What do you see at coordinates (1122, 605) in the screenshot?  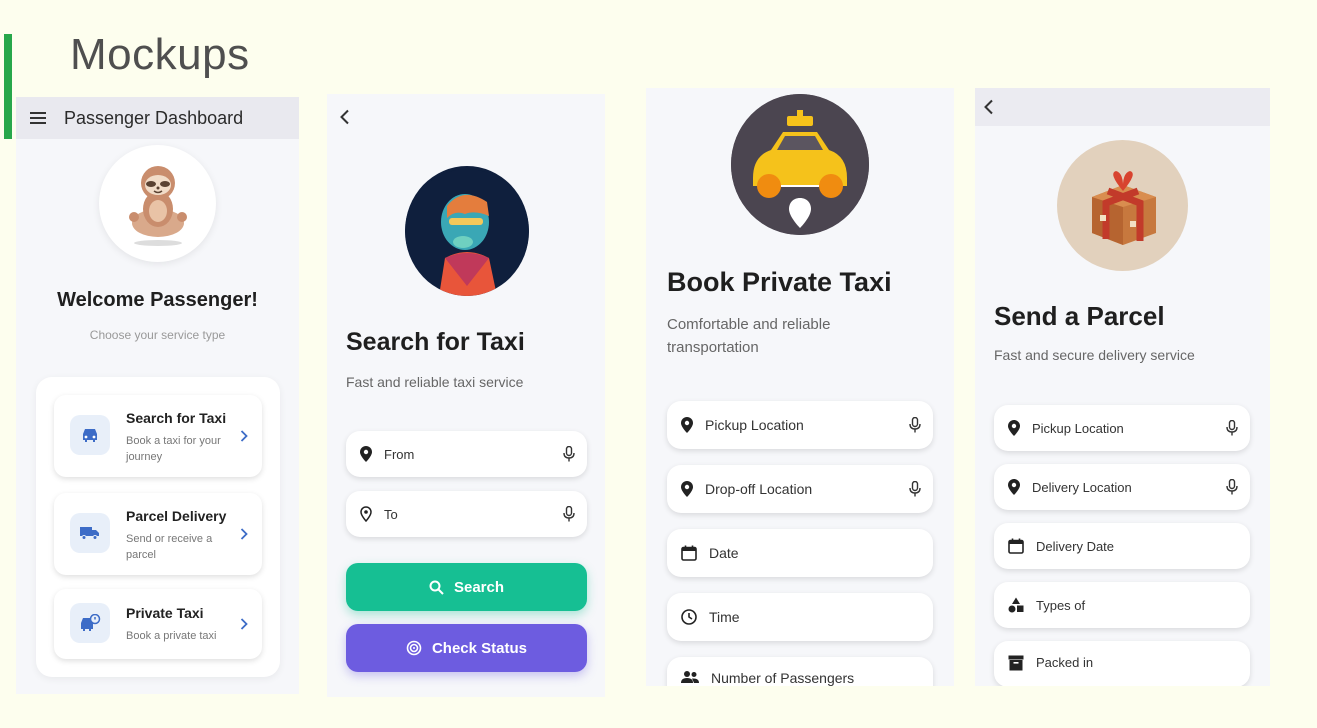 I see `parcel-types-input: Types of` at bounding box center [1122, 605].